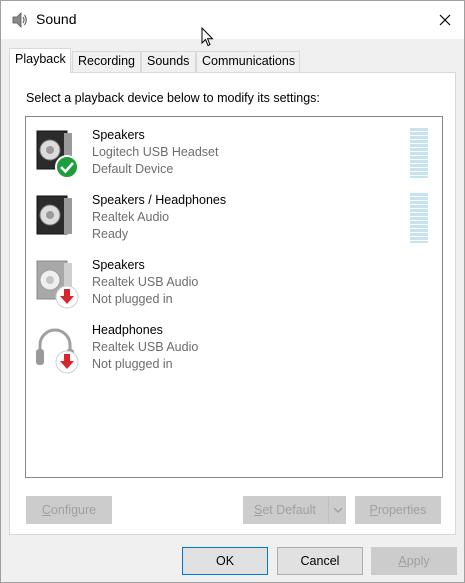  I want to click on ok-button: OK, so click(225, 561).